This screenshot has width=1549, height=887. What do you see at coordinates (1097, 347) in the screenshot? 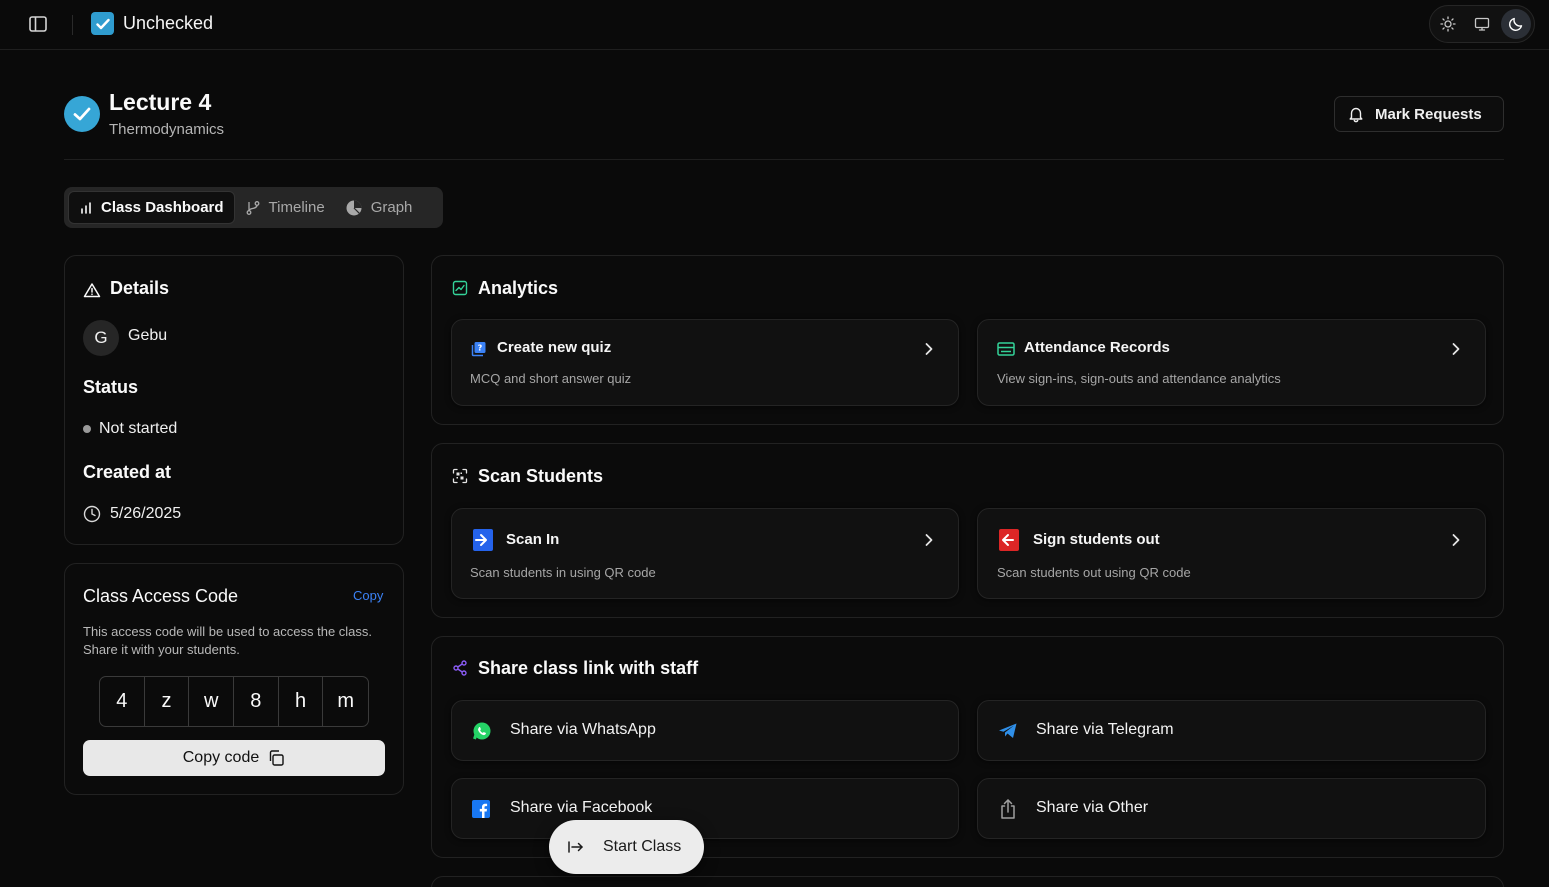
I see `tile-title: Attendance Records` at bounding box center [1097, 347].